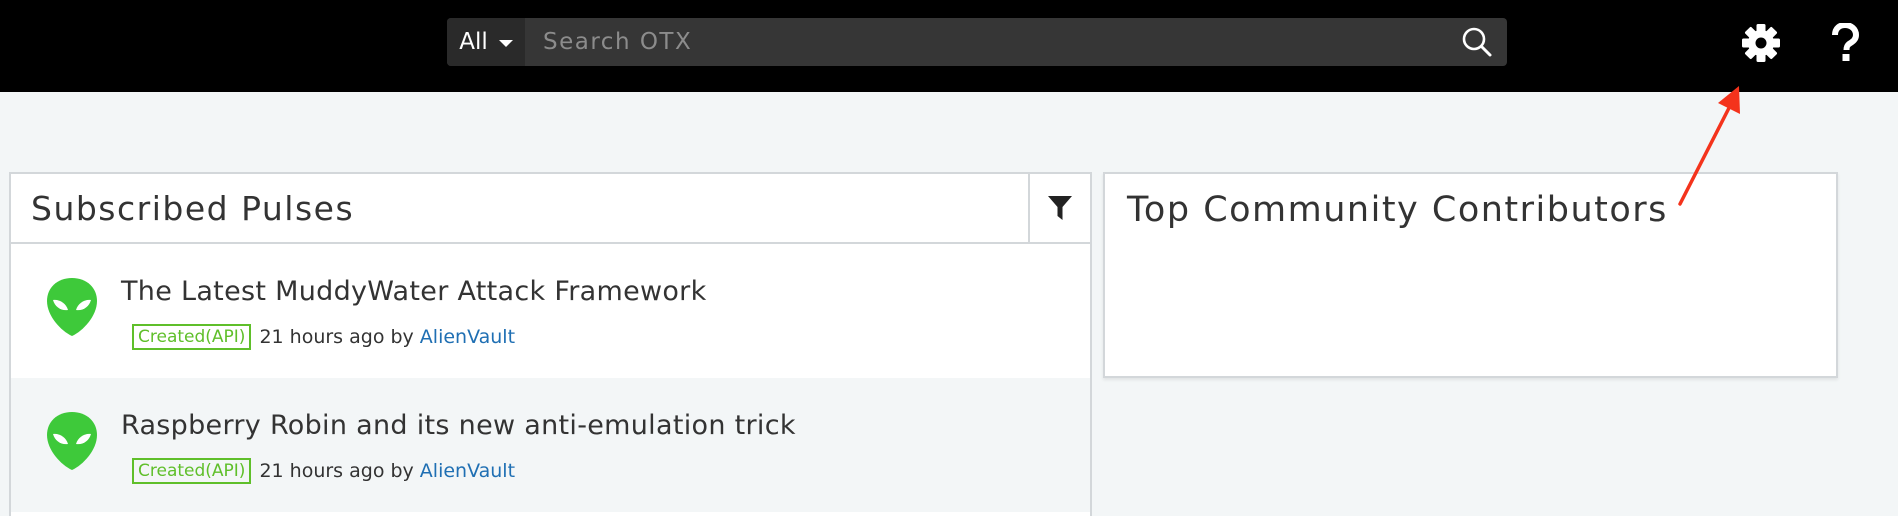 The width and height of the screenshot is (1898, 516). I want to click on pulses-header: Subscribed Pulses, so click(550, 209).